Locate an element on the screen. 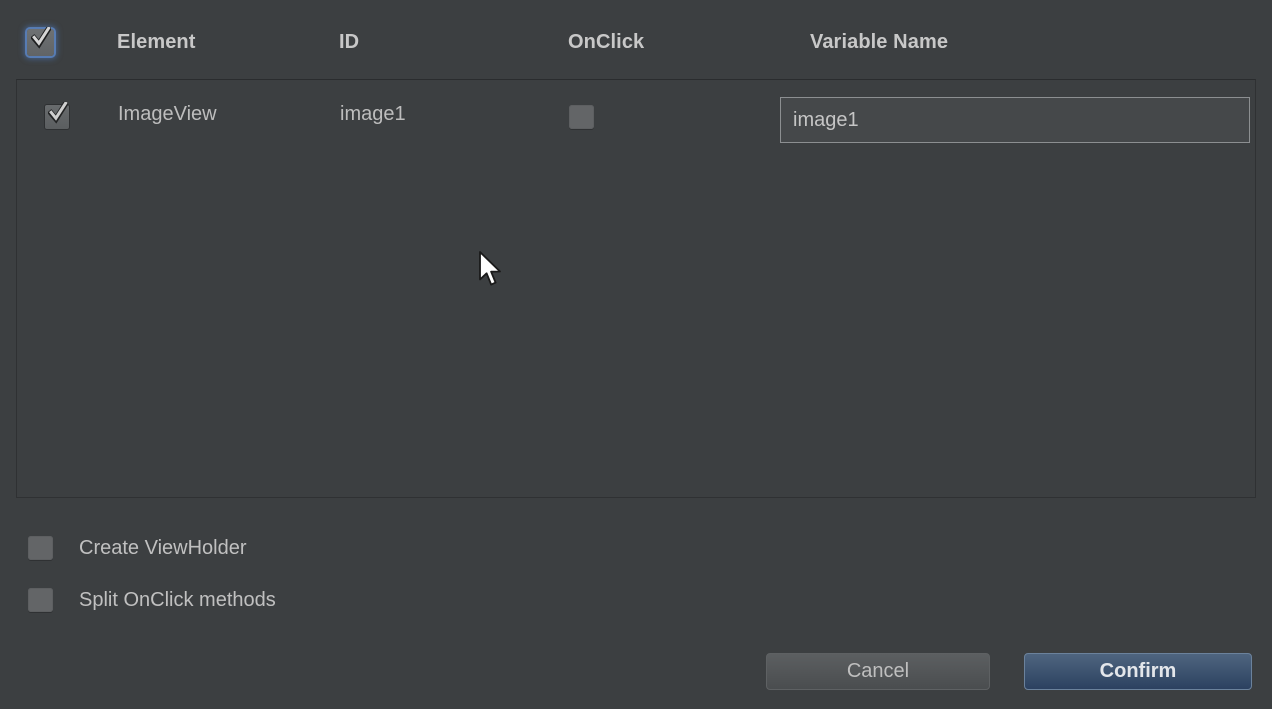 The image size is (1272, 709). row-select-checkbox is located at coordinates (57, 116).